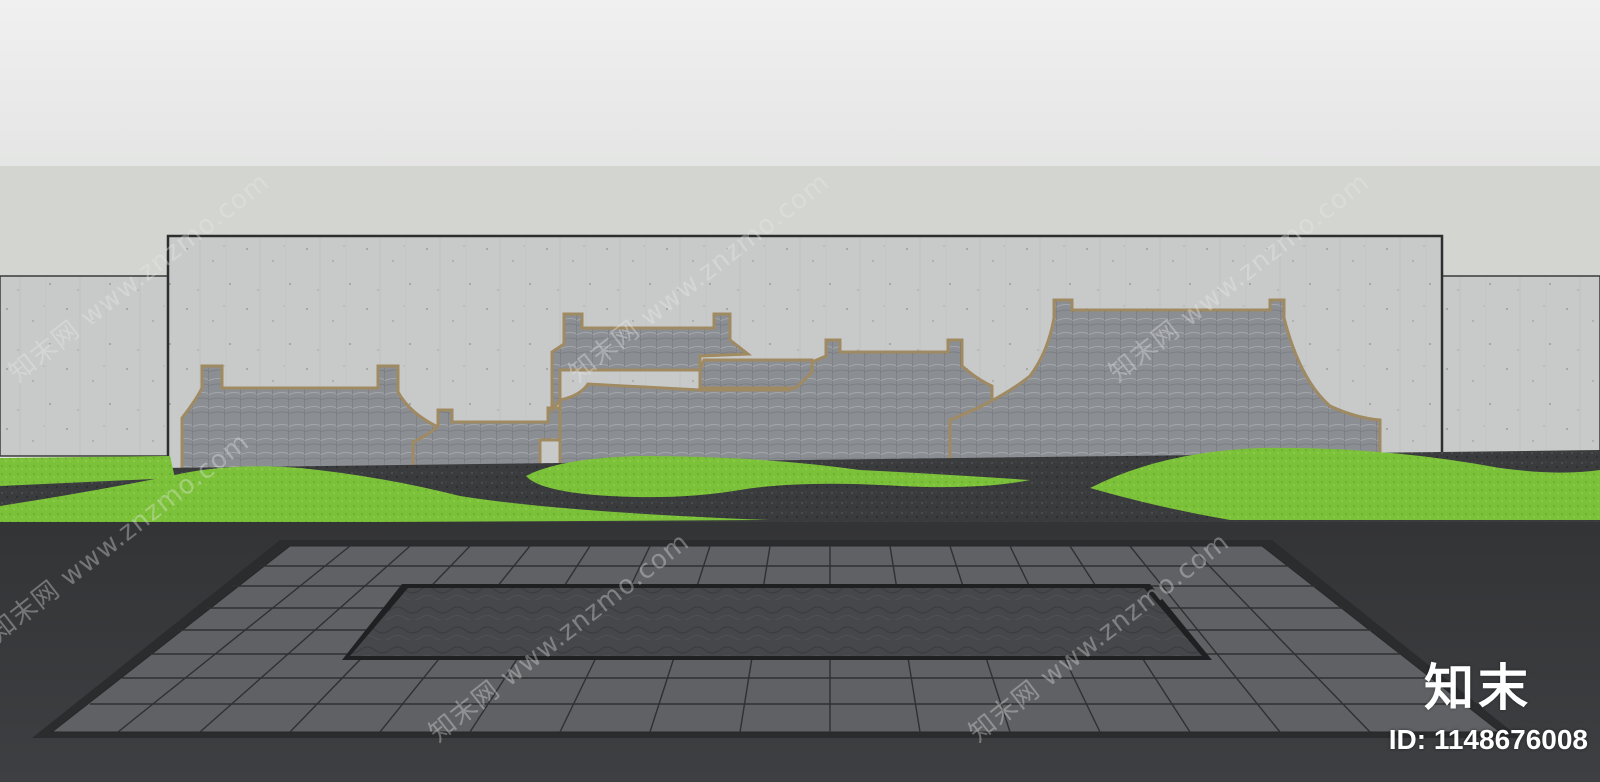  What do you see at coordinates (1488, 739) in the screenshot?
I see `image-id-label: ID: 1148676008` at bounding box center [1488, 739].